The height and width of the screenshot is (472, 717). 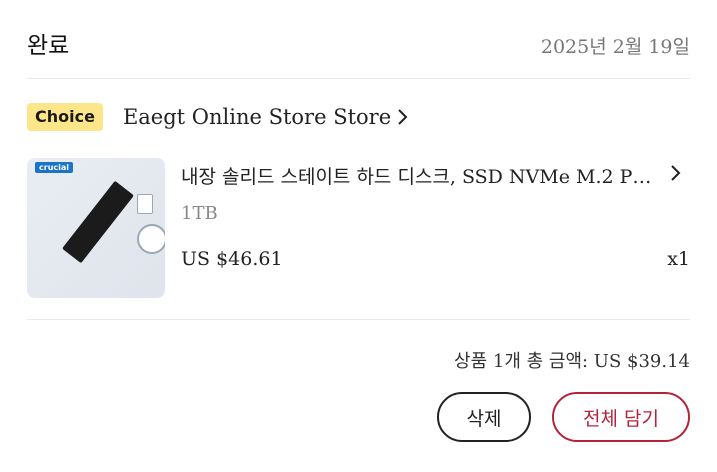 I want to click on order-status: 완료, so click(x=48, y=46).